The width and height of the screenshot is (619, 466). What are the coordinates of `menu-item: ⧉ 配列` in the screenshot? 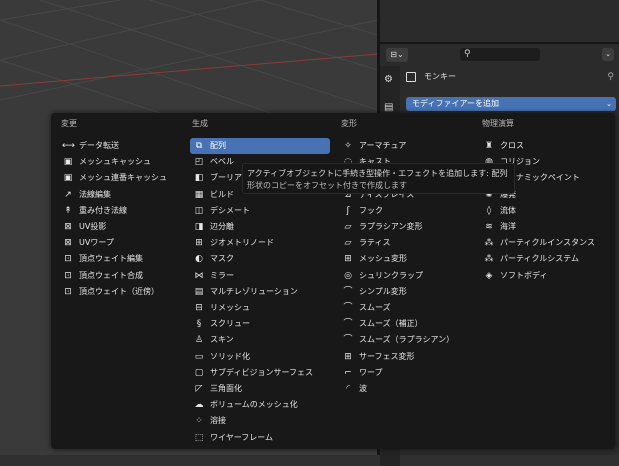 It's located at (260, 146).